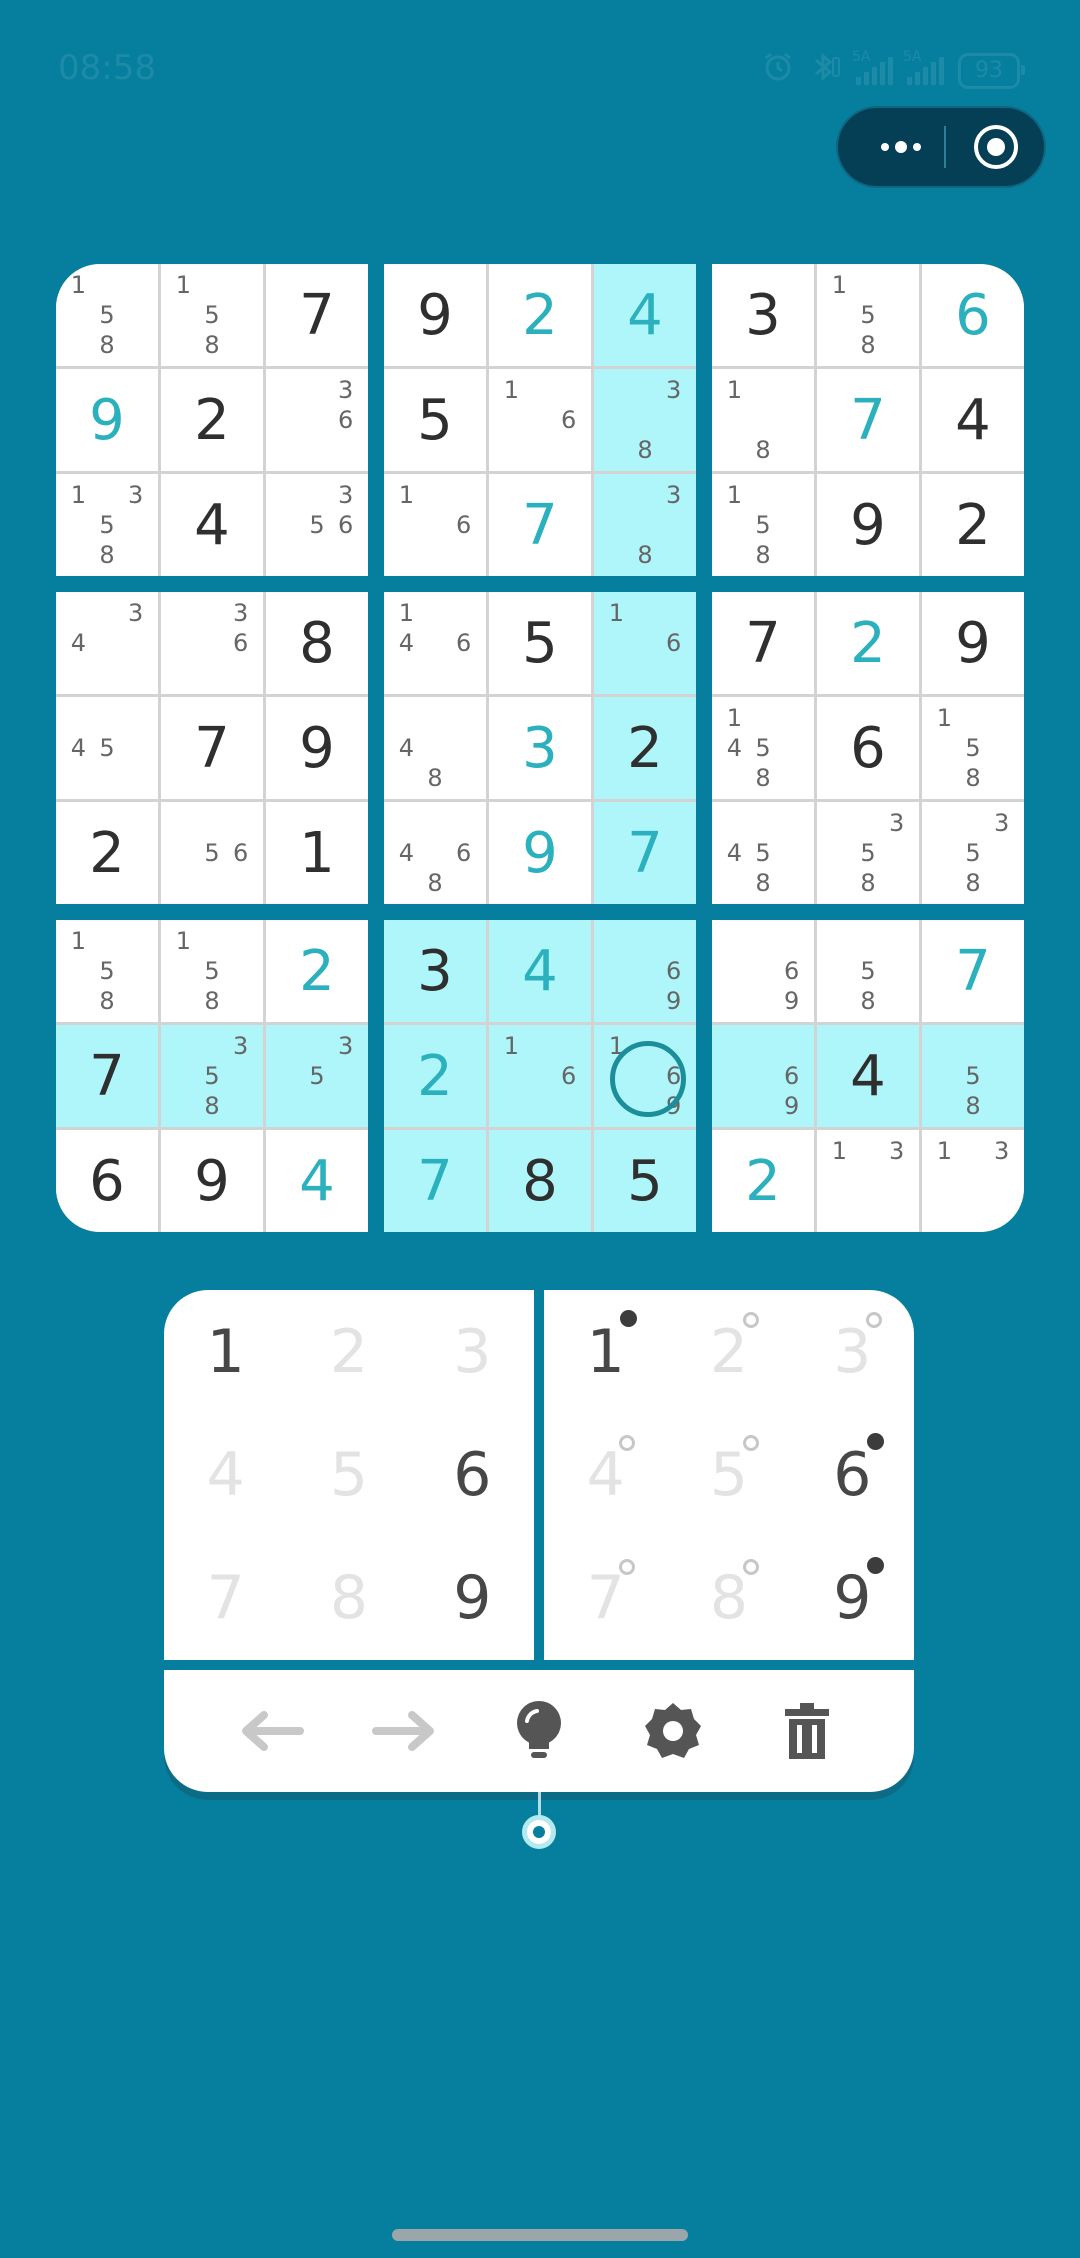 The image size is (1080, 2258). What do you see at coordinates (212, 748) in the screenshot?
I see `cell-r5c2: 7` at bounding box center [212, 748].